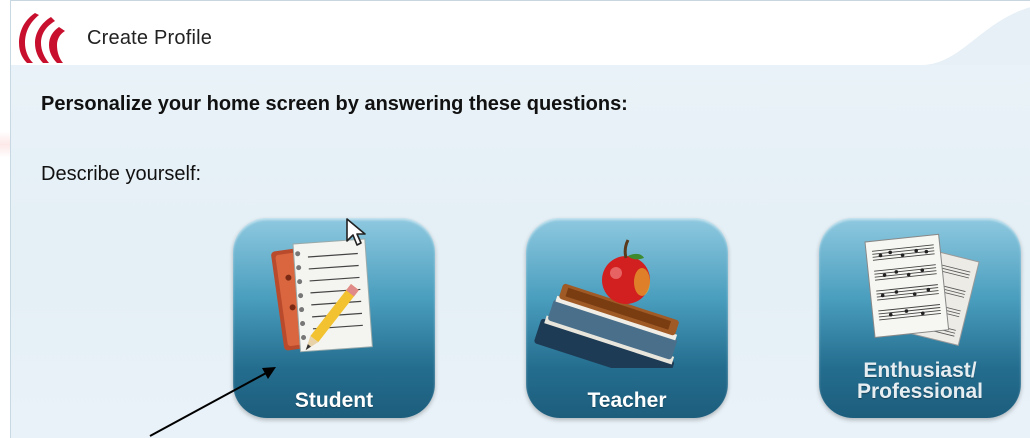 The height and width of the screenshot is (438, 1030). What do you see at coordinates (356, 232) in the screenshot?
I see `mouse-cursor-icon` at bounding box center [356, 232].